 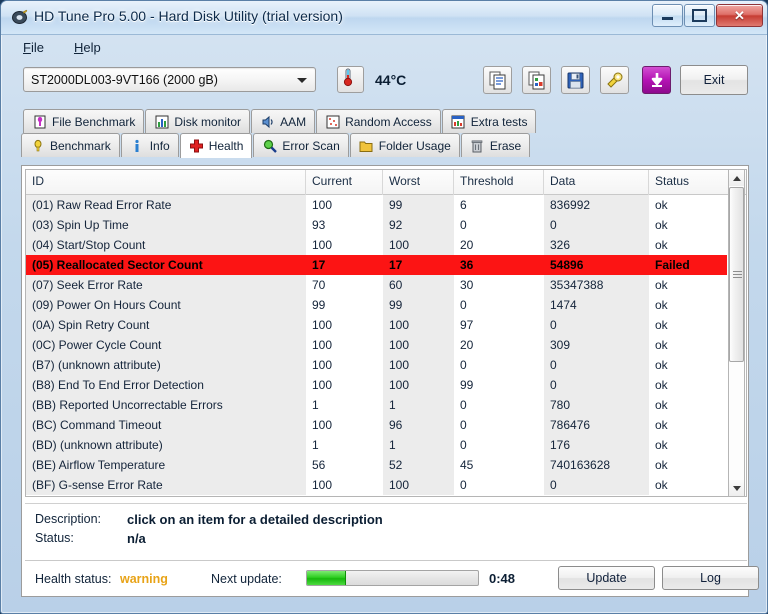 I want to click on table-cell-data: 0, so click(x=596, y=385).